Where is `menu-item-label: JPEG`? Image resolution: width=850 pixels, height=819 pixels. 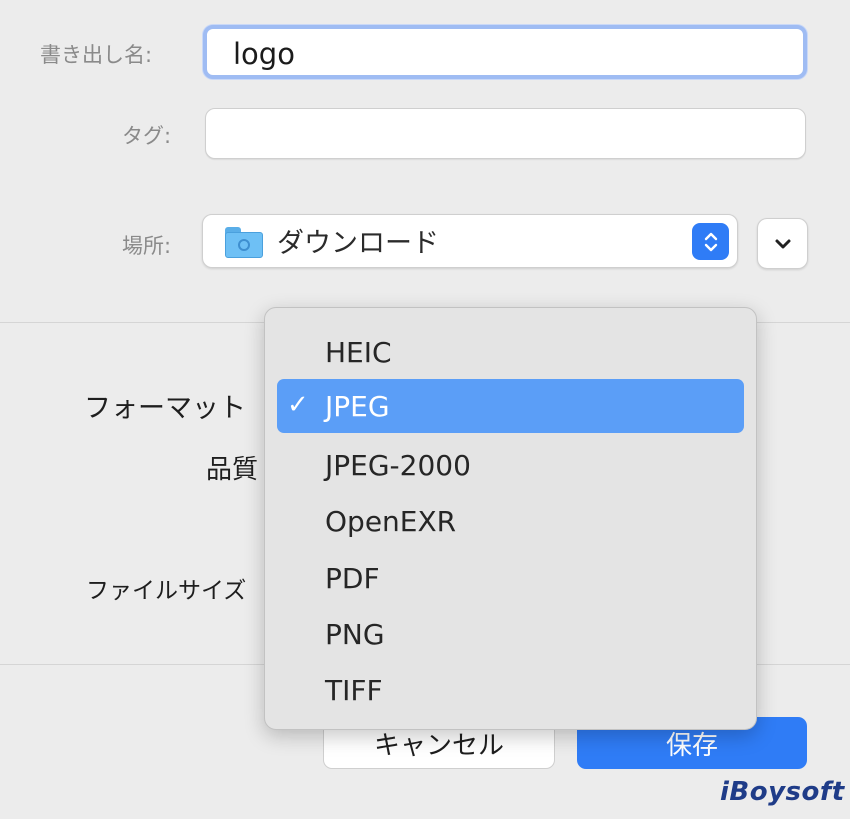
menu-item-label: JPEG is located at coordinates (357, 406).